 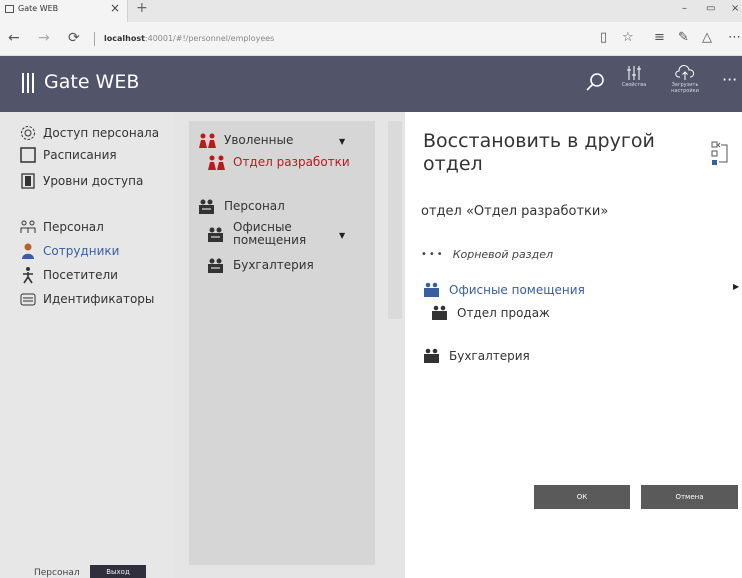 I want to click on dialog-title: Восстановить в другой отдел, so click(x=539, y=152).